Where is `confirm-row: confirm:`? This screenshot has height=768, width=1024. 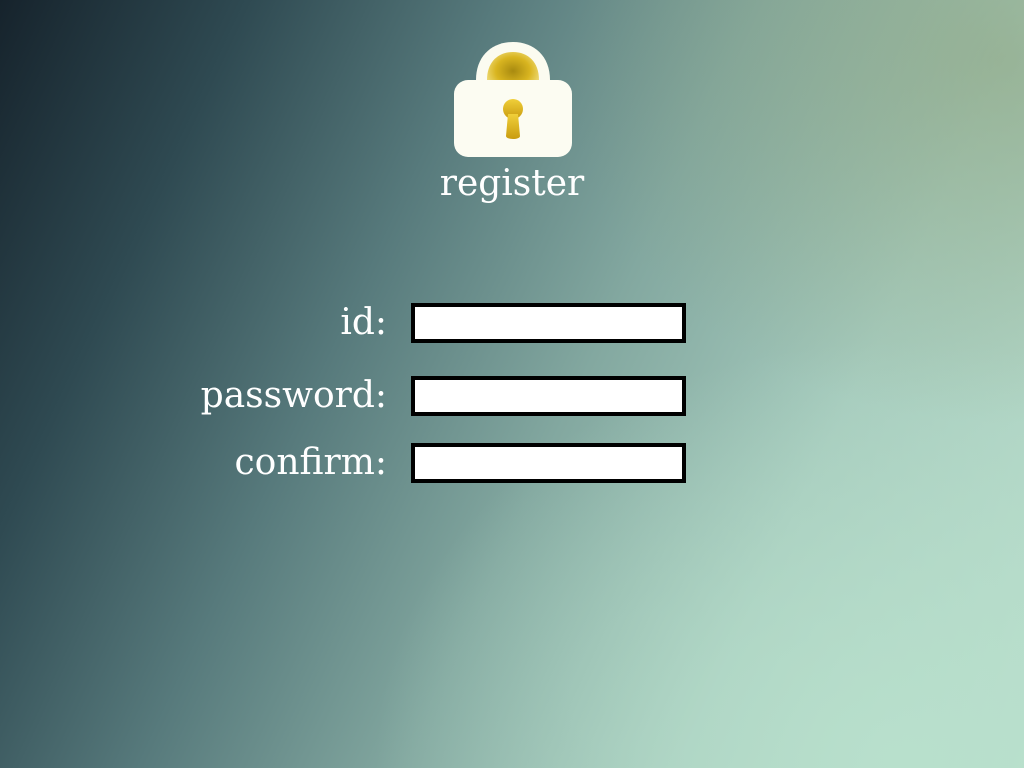 confirm-row: confirm: is located at coordinates (512, 463).